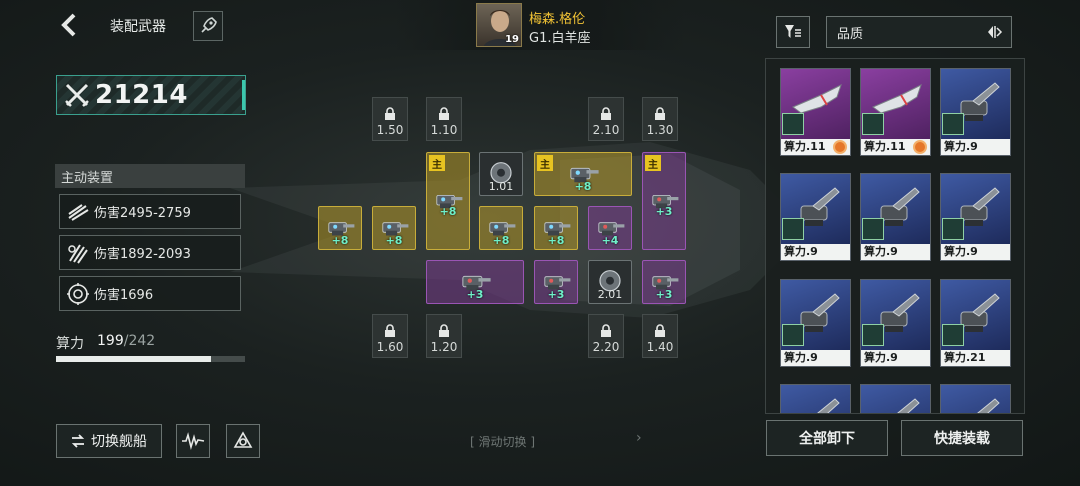 This screenshot has width=1080, height=486. What do you see at coordinates (78, 441) in the screenshot?
I see `swap-arrows-icon` at bounding box center [78, 441].